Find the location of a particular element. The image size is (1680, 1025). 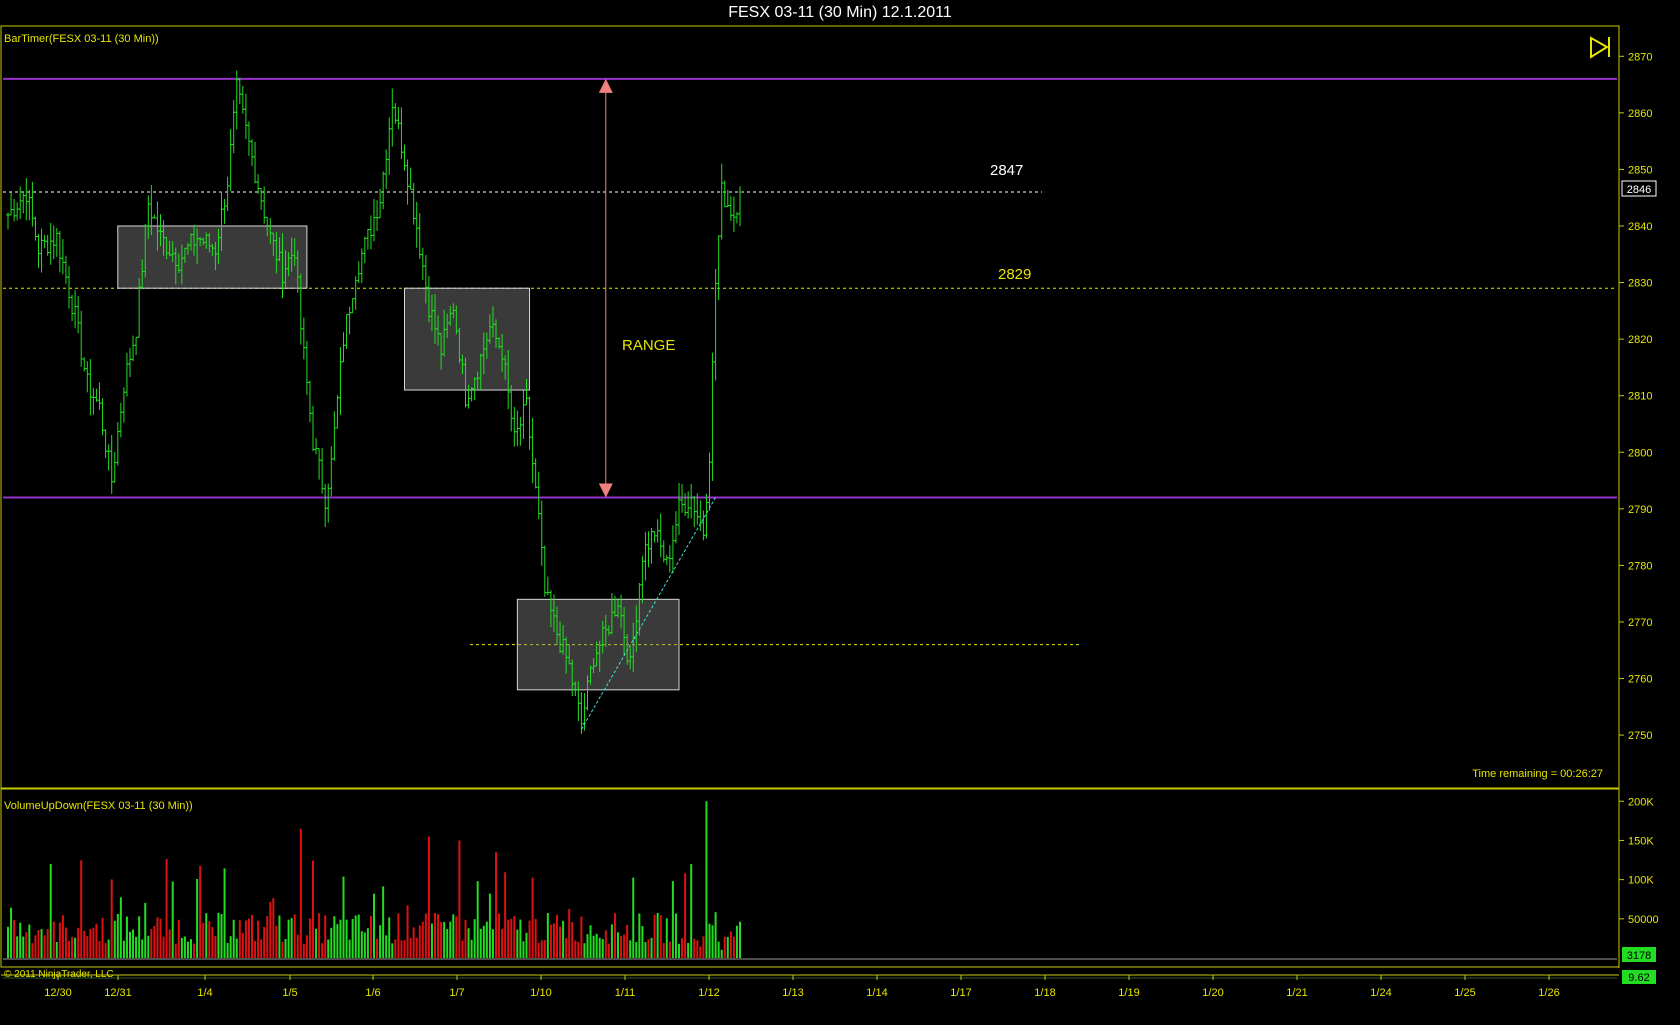

range-label: RANGE is located at coordinates (648, 345).